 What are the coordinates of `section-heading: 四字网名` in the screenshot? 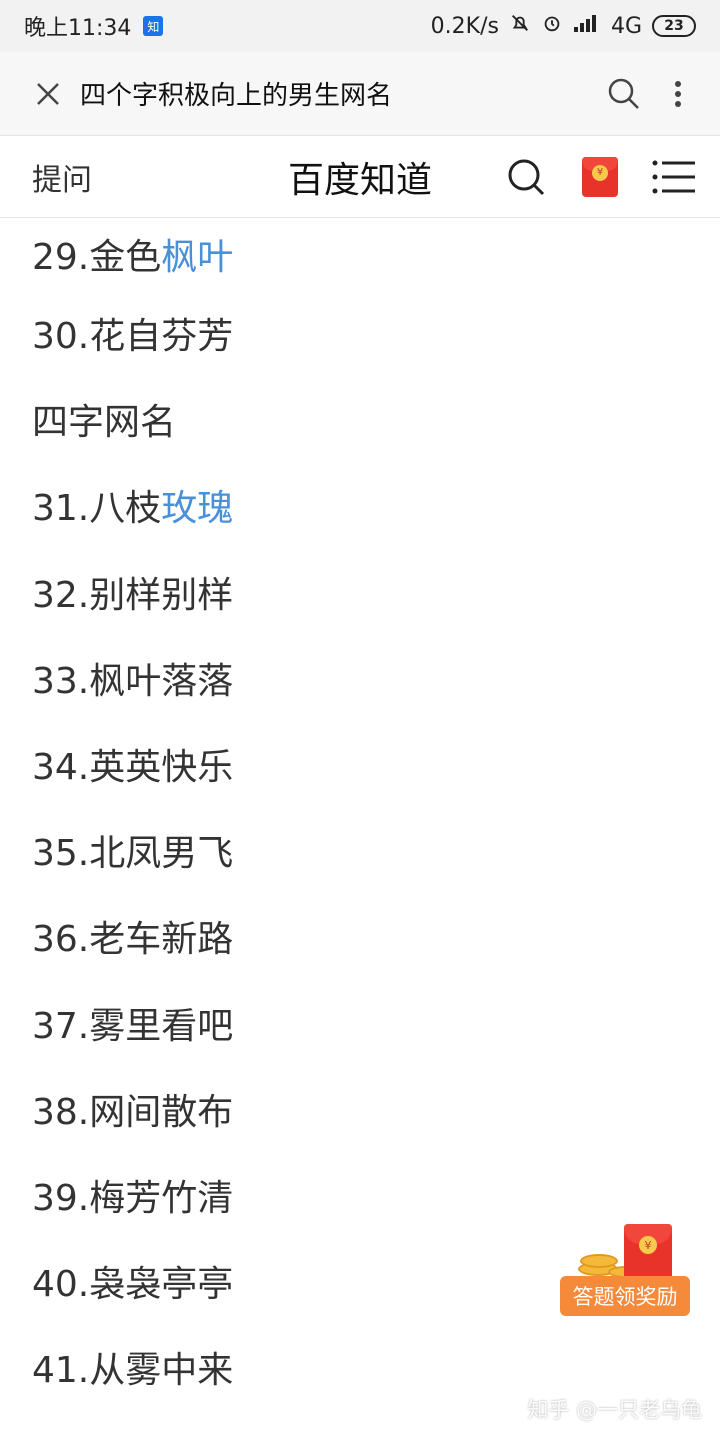 It's located at (104, 423).